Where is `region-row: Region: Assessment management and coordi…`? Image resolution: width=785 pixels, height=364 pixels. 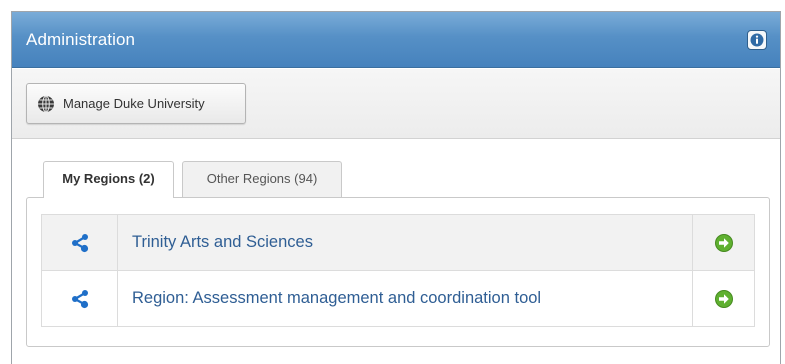 region-row: Region: Assessment management and coordi… is located at coordinates (398, 298).